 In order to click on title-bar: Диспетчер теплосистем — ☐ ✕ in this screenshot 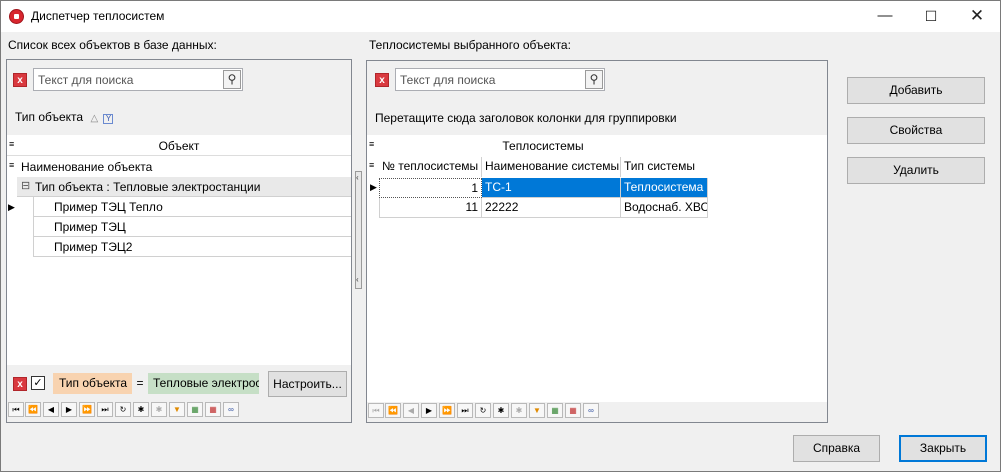, I will do `click(500, 16)`.